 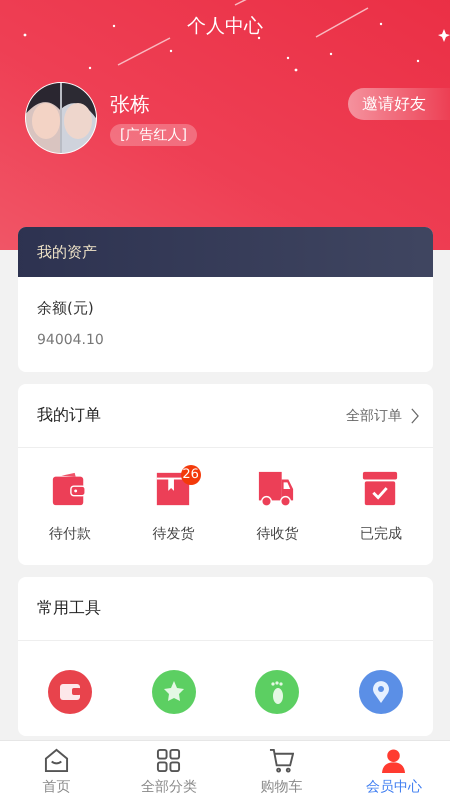 I want to click on home-icon, so click(x=56, y=760).